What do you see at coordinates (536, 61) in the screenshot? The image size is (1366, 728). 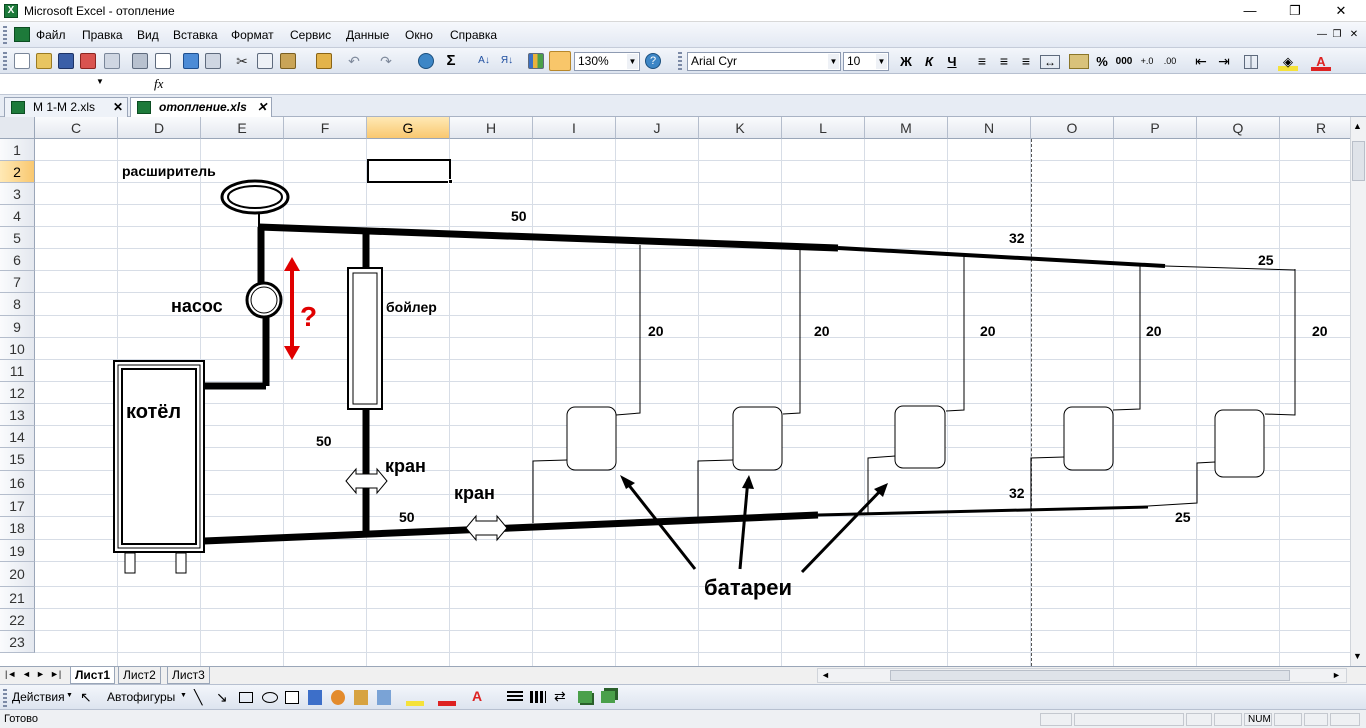 I see `chart-wizard-icon` at bounding box center [536, 61].